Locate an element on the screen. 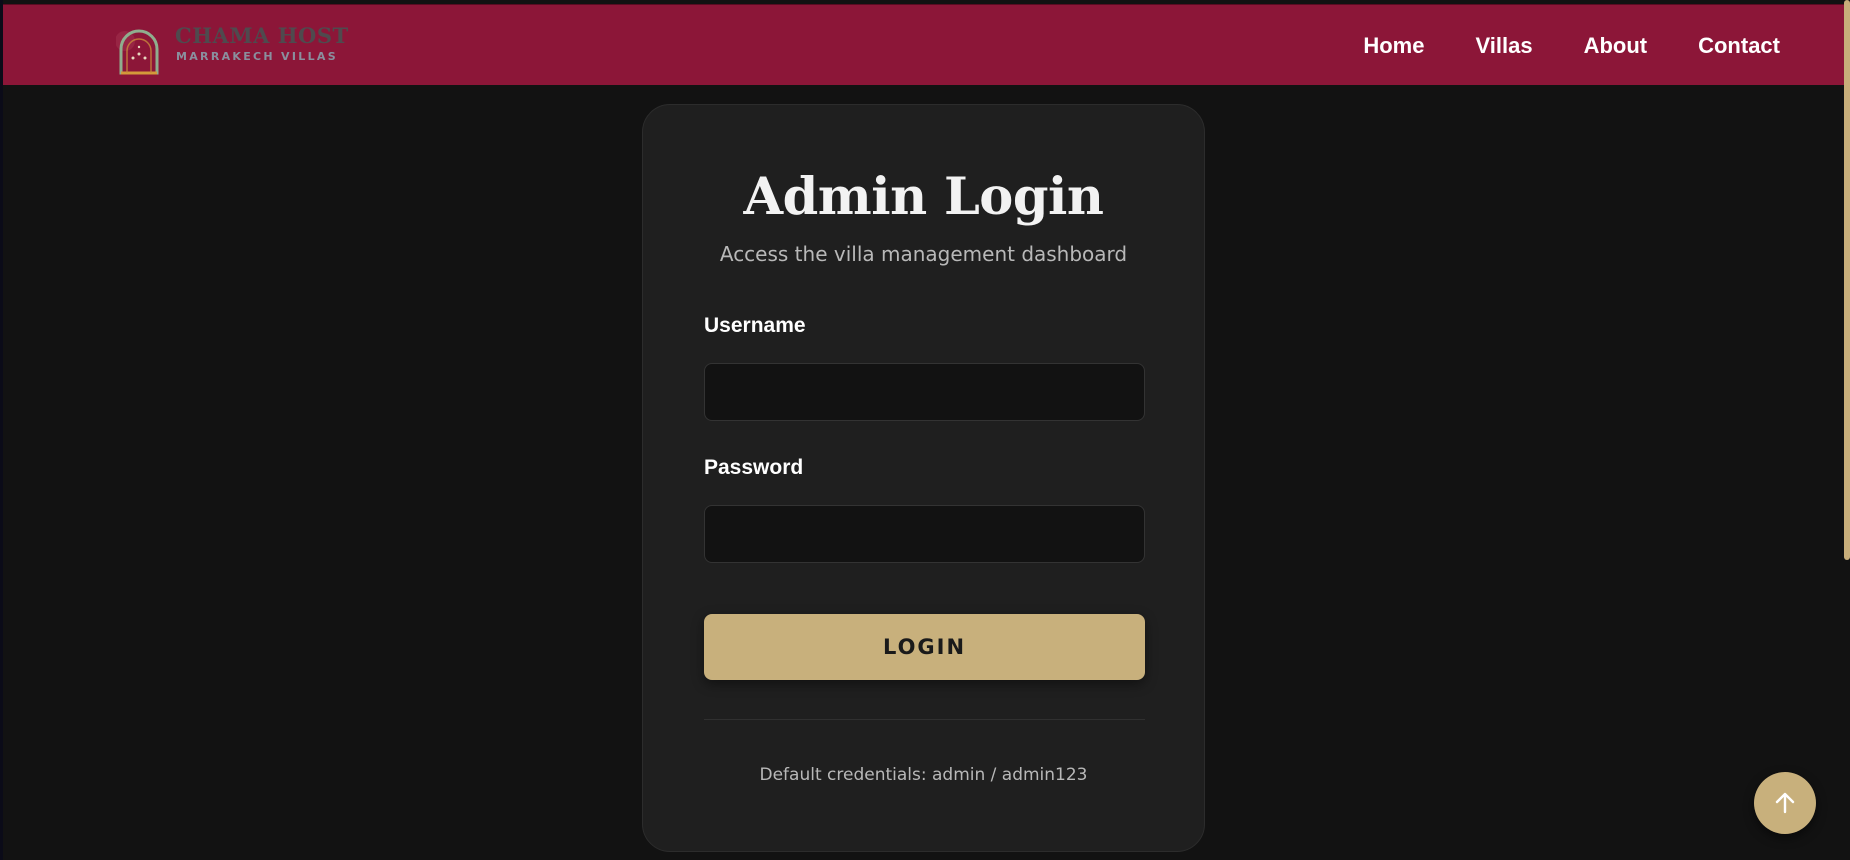  brand-logo: CHAMA HOST MARRAKECH VILLAS is located at coordinates (246, 51).